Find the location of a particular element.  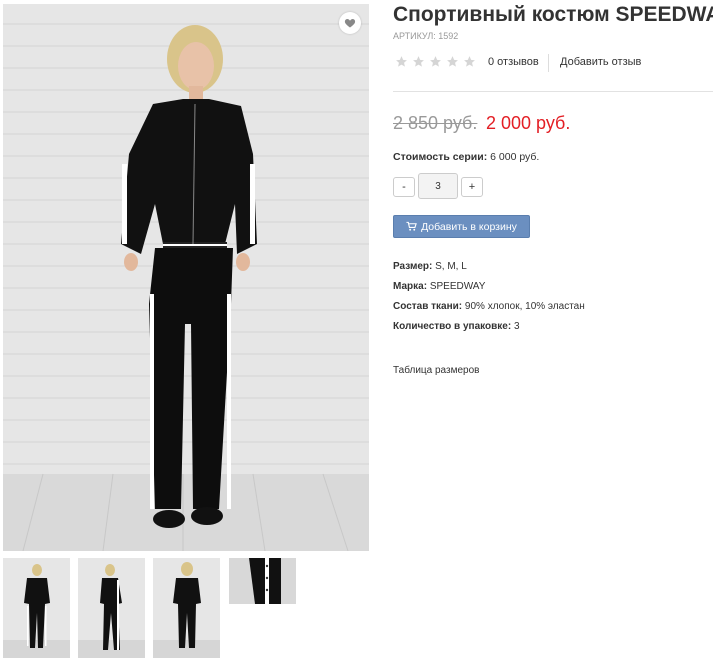

product-sku: АРТИКУЛ: 1592 is located at coordinates (425, 36).